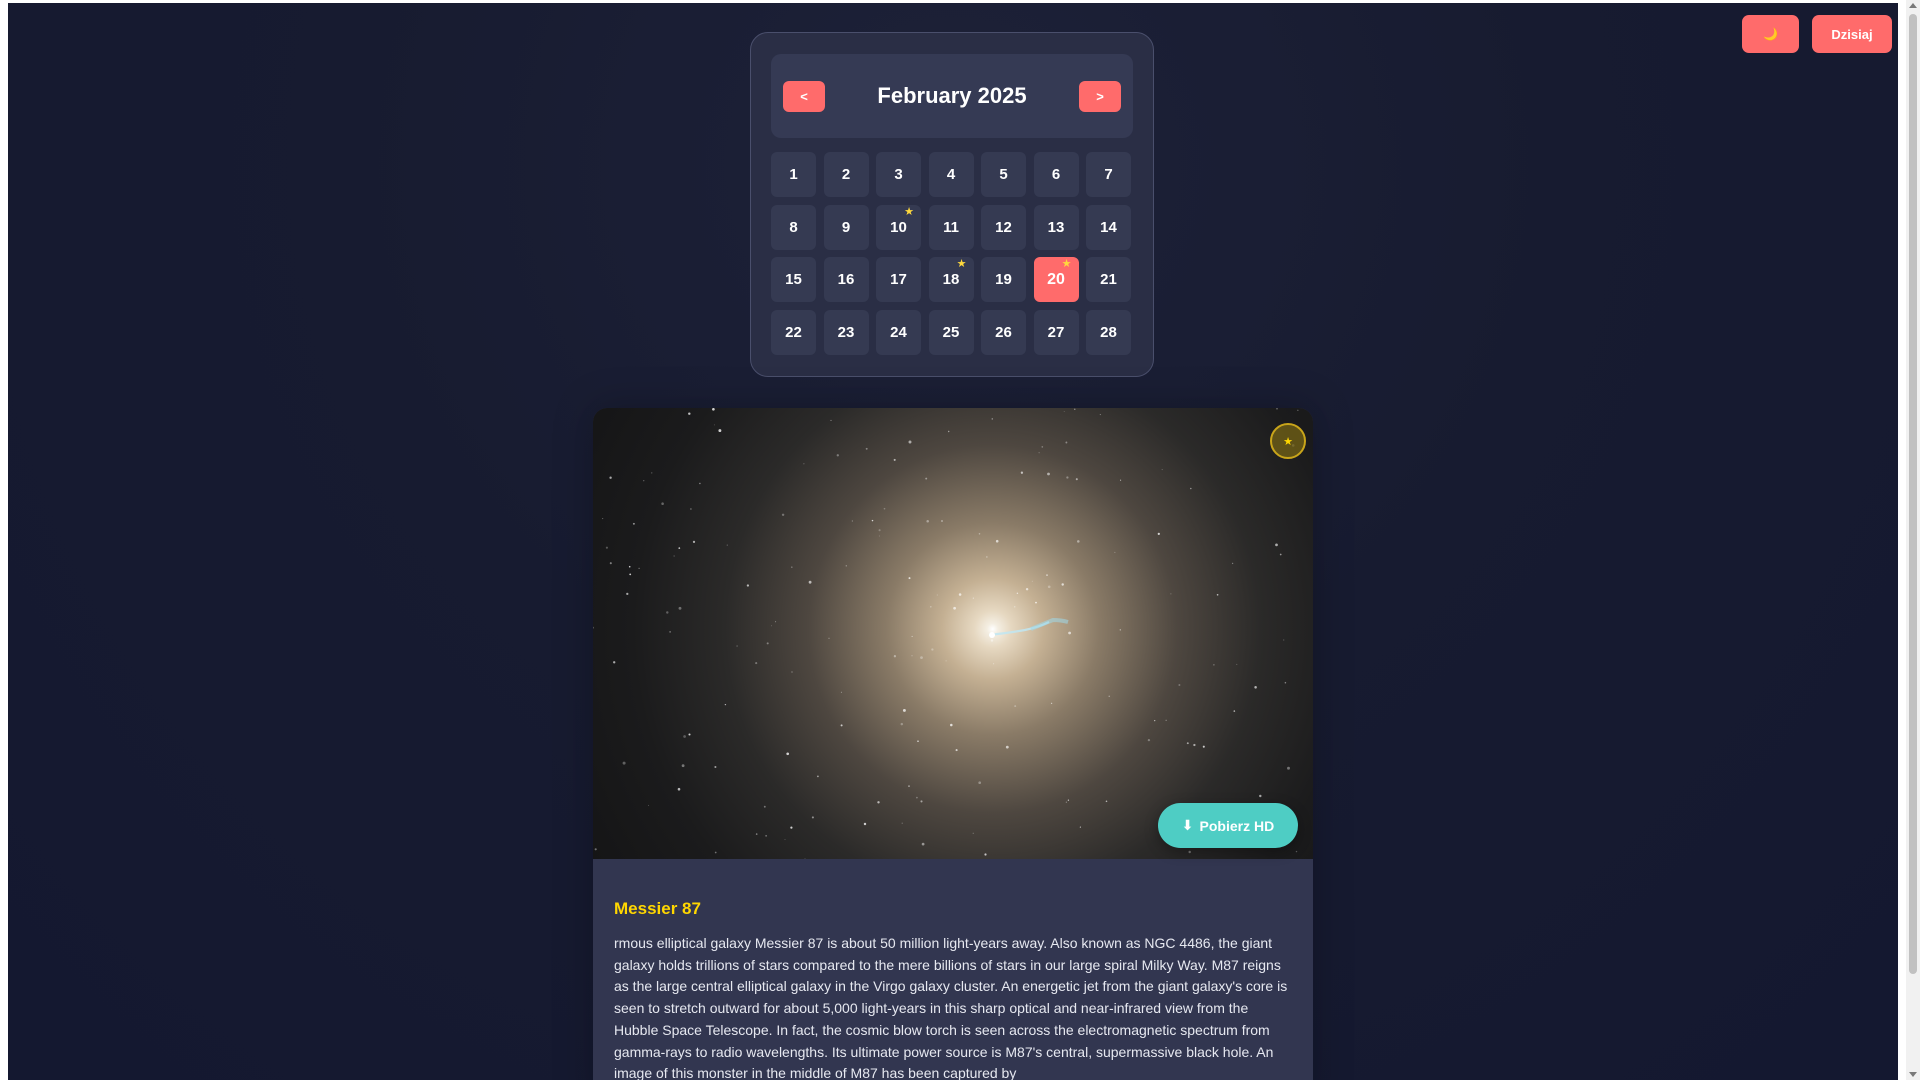  What do you see at coordinates (793, 174) in the screenshot?
I see `calendar-day-1: 1` at bounding box center [793, 174].